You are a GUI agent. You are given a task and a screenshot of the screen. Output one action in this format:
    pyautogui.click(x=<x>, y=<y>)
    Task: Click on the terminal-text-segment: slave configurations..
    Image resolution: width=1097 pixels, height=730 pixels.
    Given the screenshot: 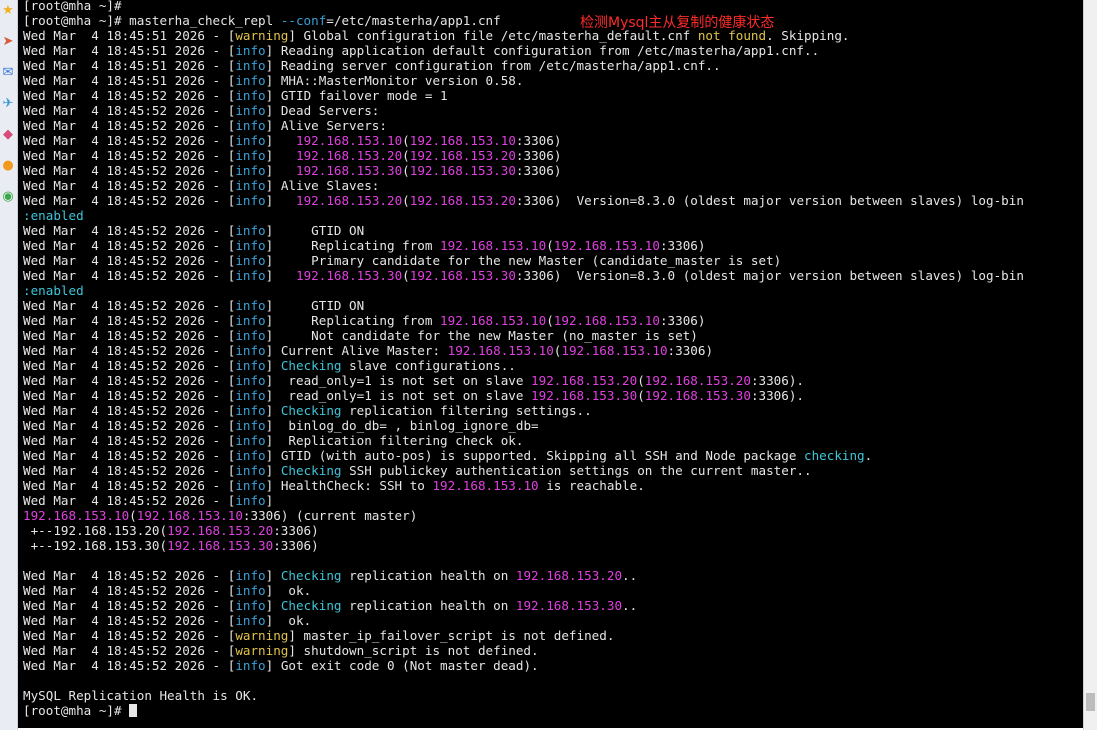 What is the action you would take?
    pyautogui.click(x=428, y=365)
    